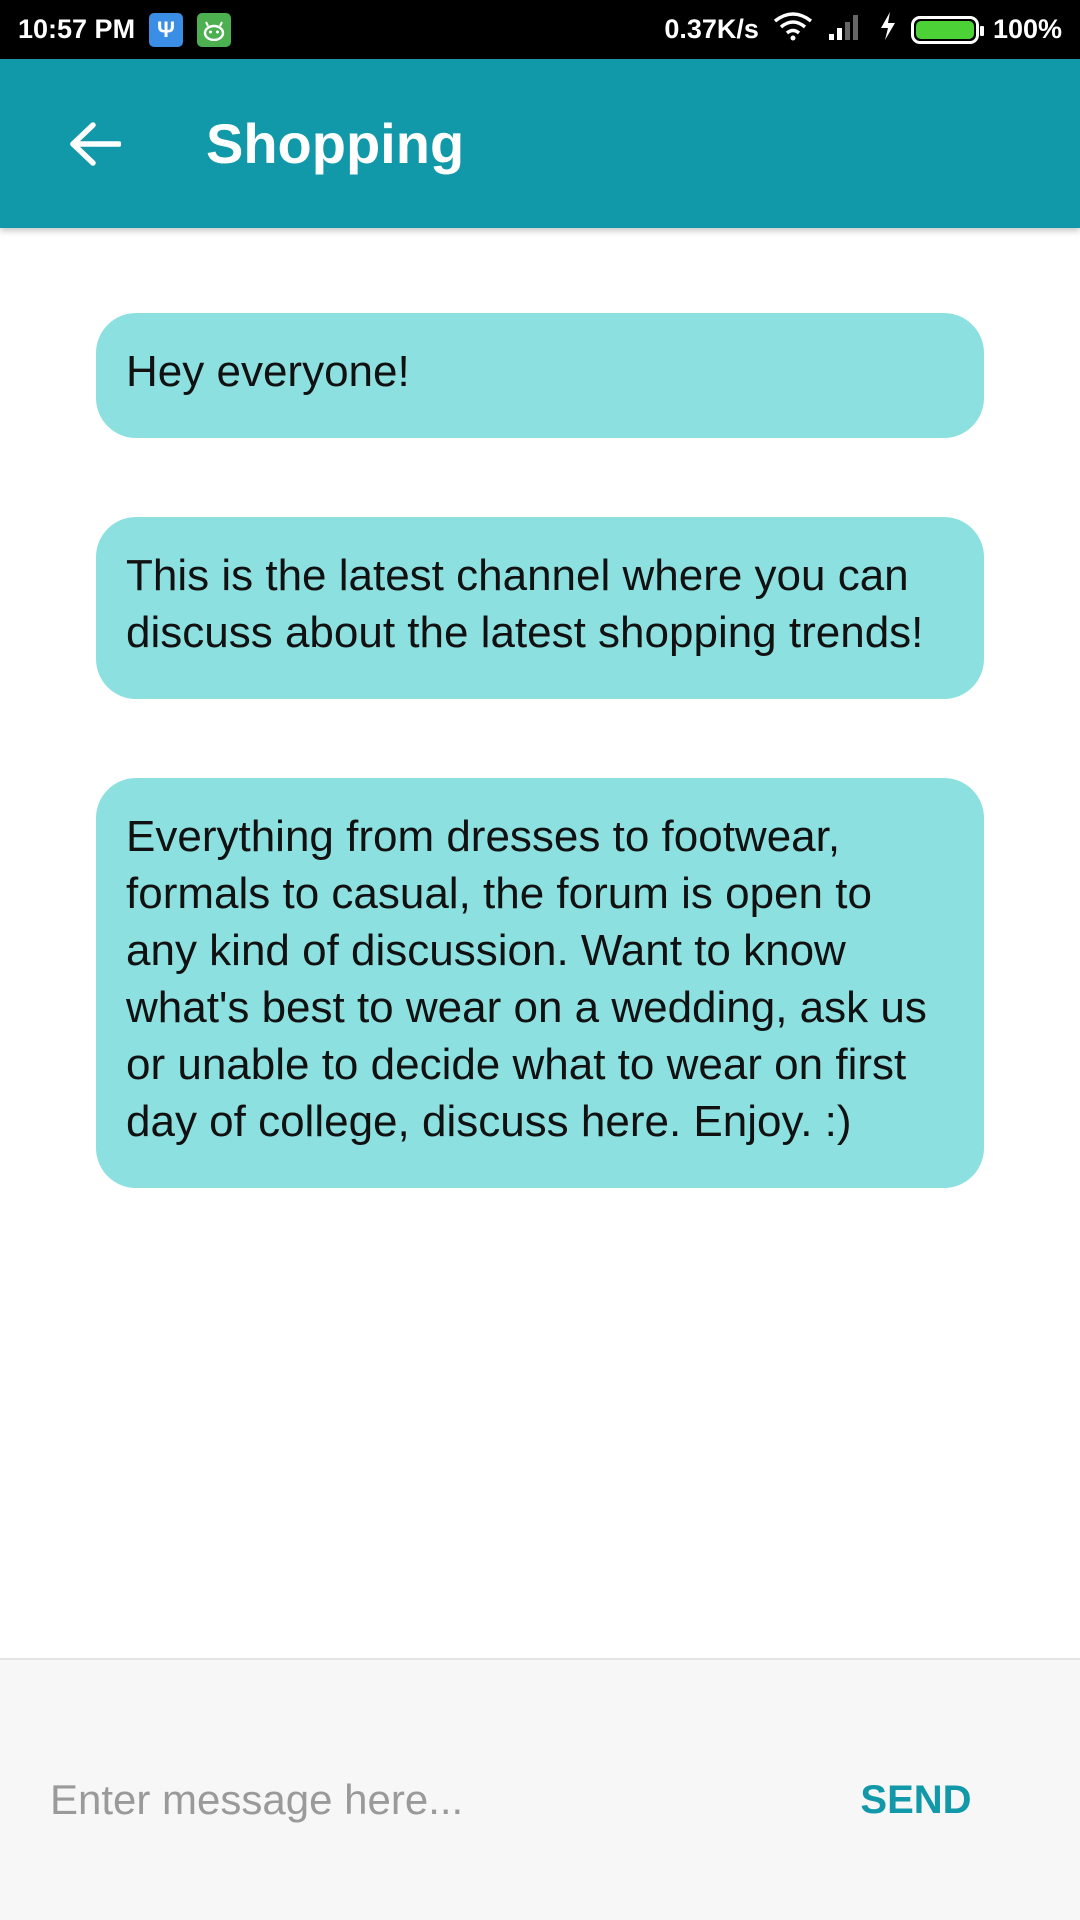  What do you see at coordinates (214, 29) in the screenshot?
I see `android-icon` at bounding box center [214, 29].